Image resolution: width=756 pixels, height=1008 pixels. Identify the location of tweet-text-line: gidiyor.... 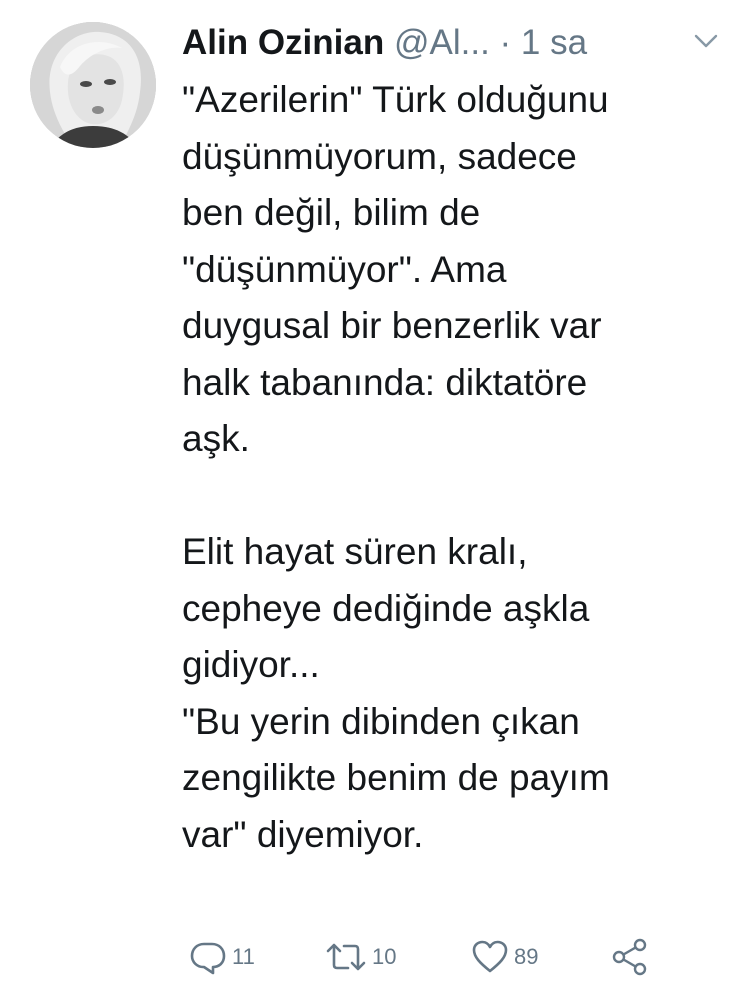
(251, 664).